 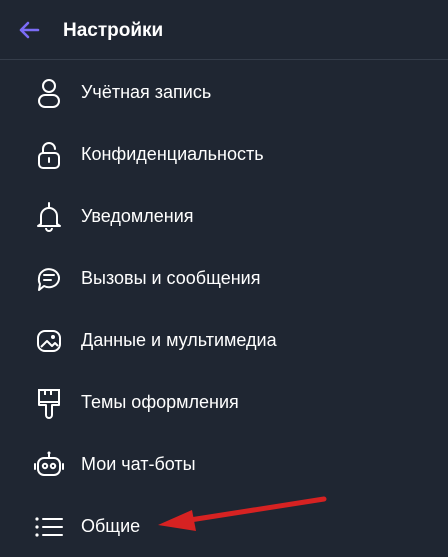 What do you see at coordinates (49, 155) in the screenshot?
I see `lock-icon` at bounding box center [49, 155].